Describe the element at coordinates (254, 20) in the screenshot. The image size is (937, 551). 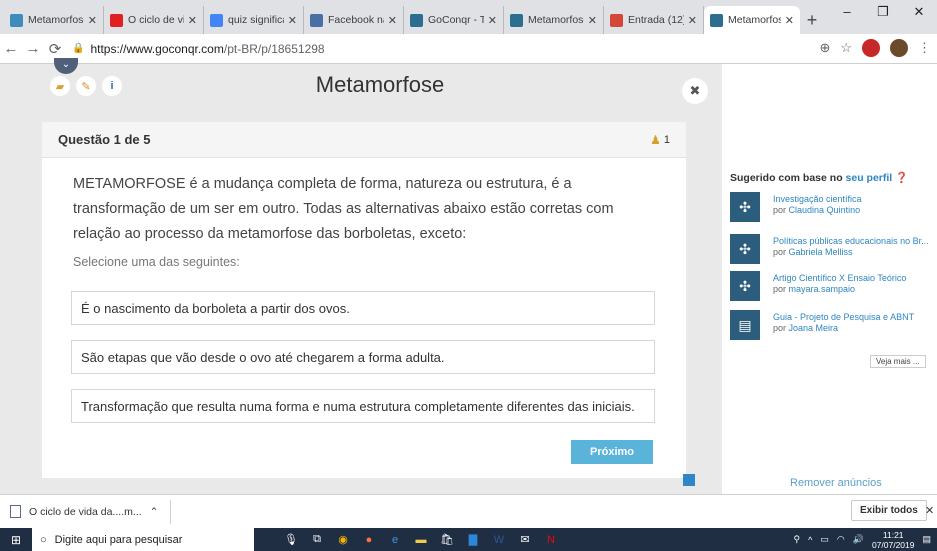
I see `browser-tab: quiz significad ✕` at that location.